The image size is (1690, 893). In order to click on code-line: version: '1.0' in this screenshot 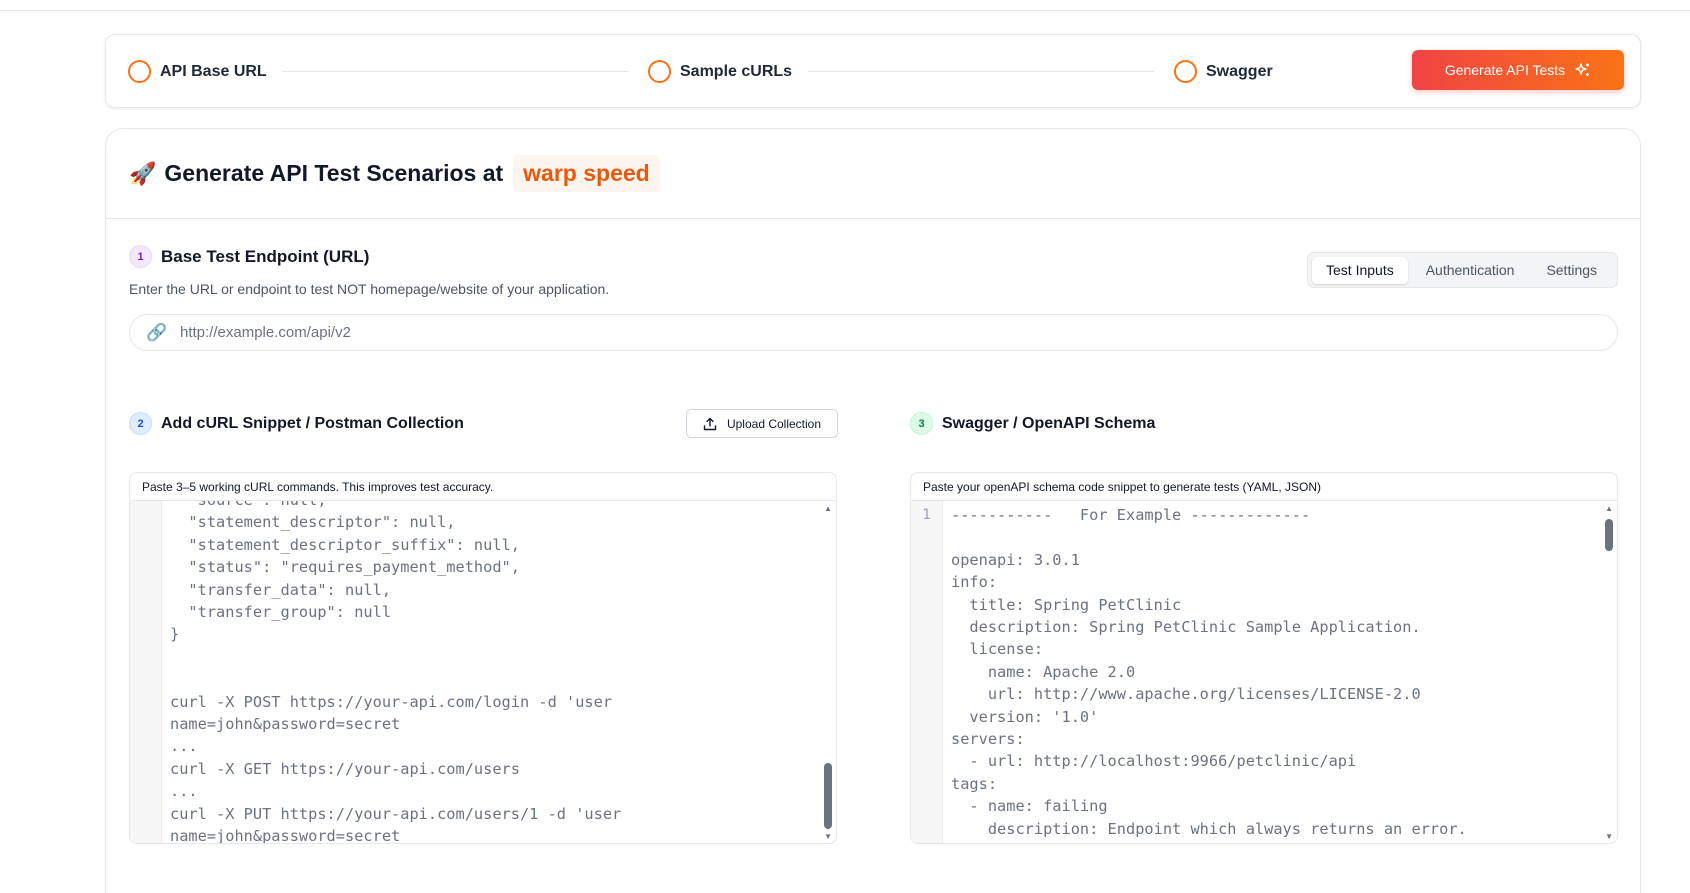, I will do `click(1025, 716)`.